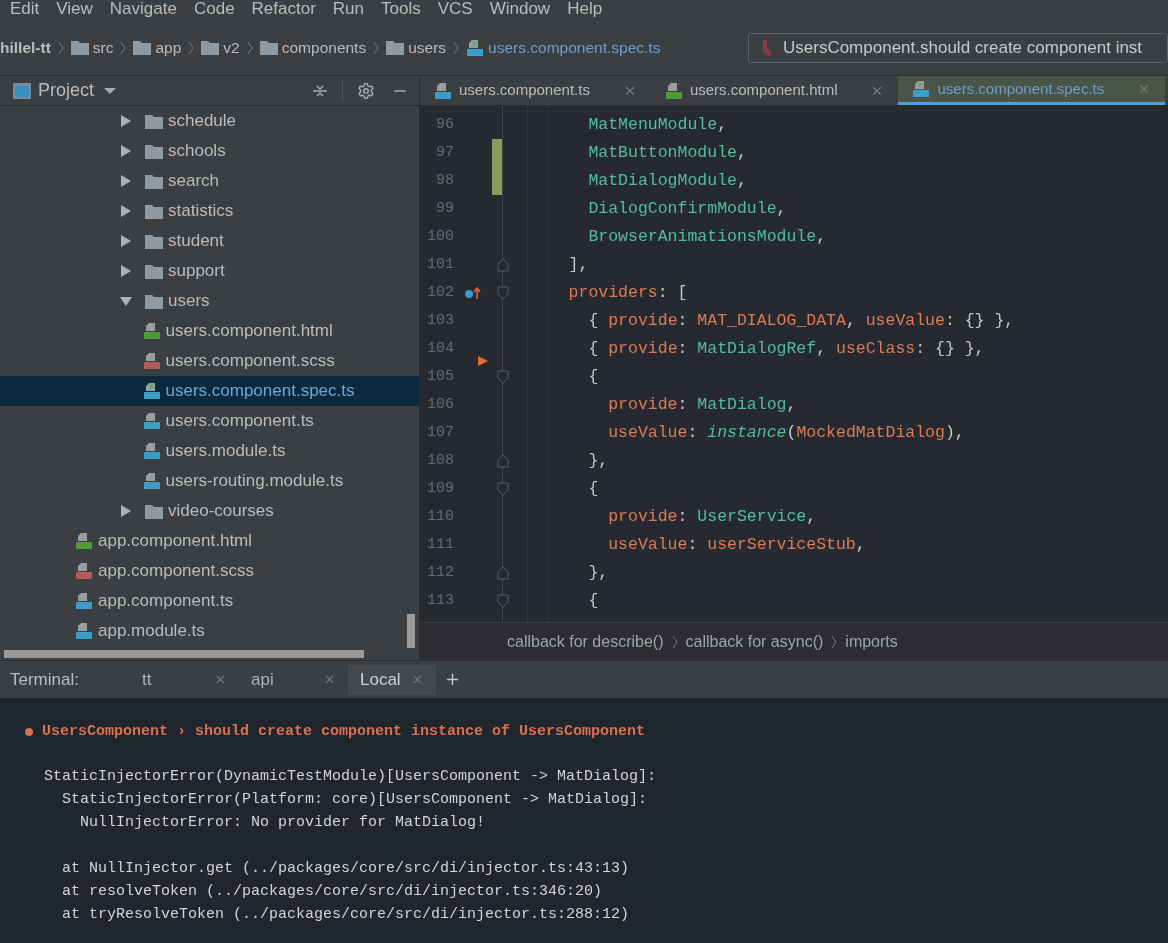  I want to click on file-item: app.component.html, so click(209, 541).